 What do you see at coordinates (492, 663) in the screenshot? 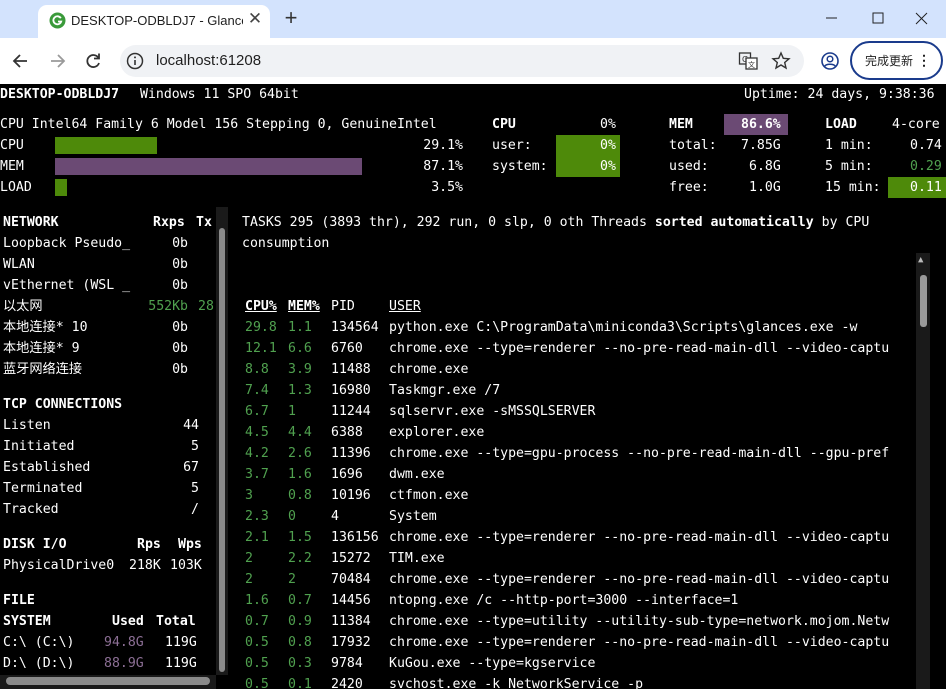
I see `process-command: KuGou.exe --type=kgservice` at bounding box center [492, 663].